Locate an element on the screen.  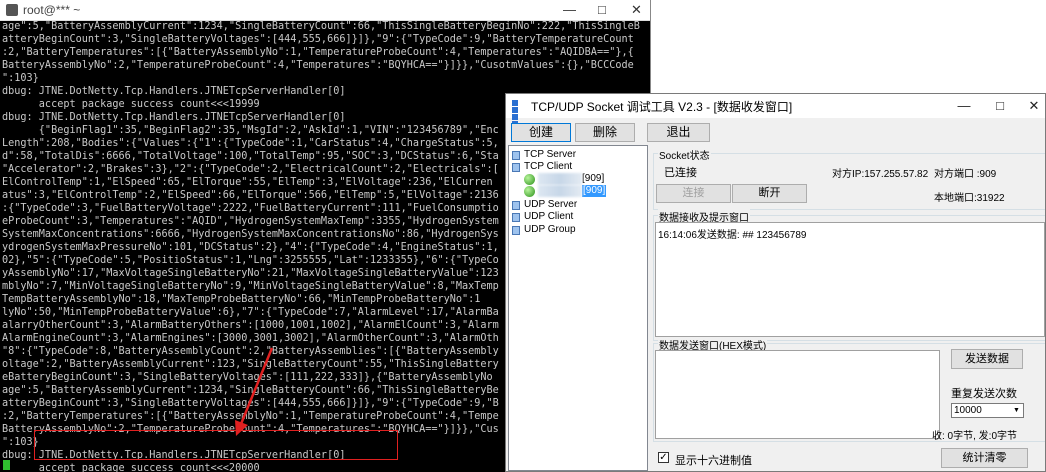
socket-status-label: Socket状态 is located at coordinates (684, 154).